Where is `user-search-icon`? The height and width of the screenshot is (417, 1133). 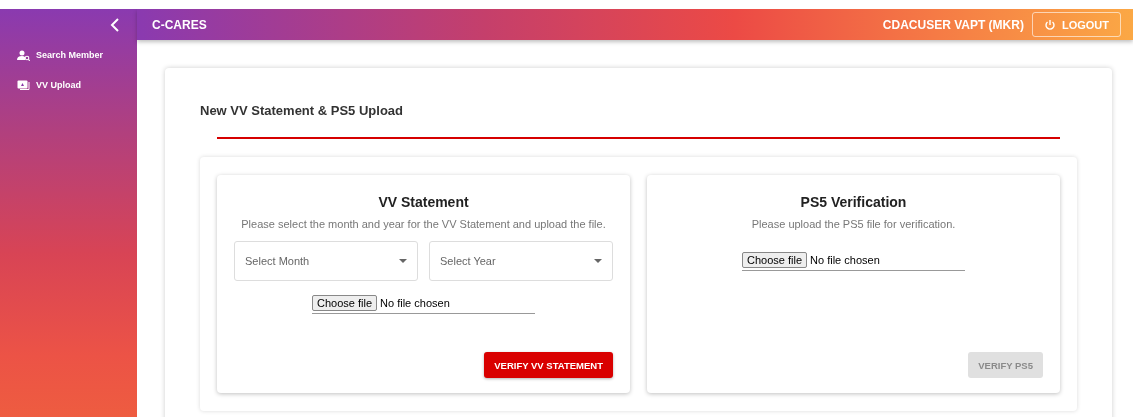
user-search-icon is located at coordinates (23, 55).